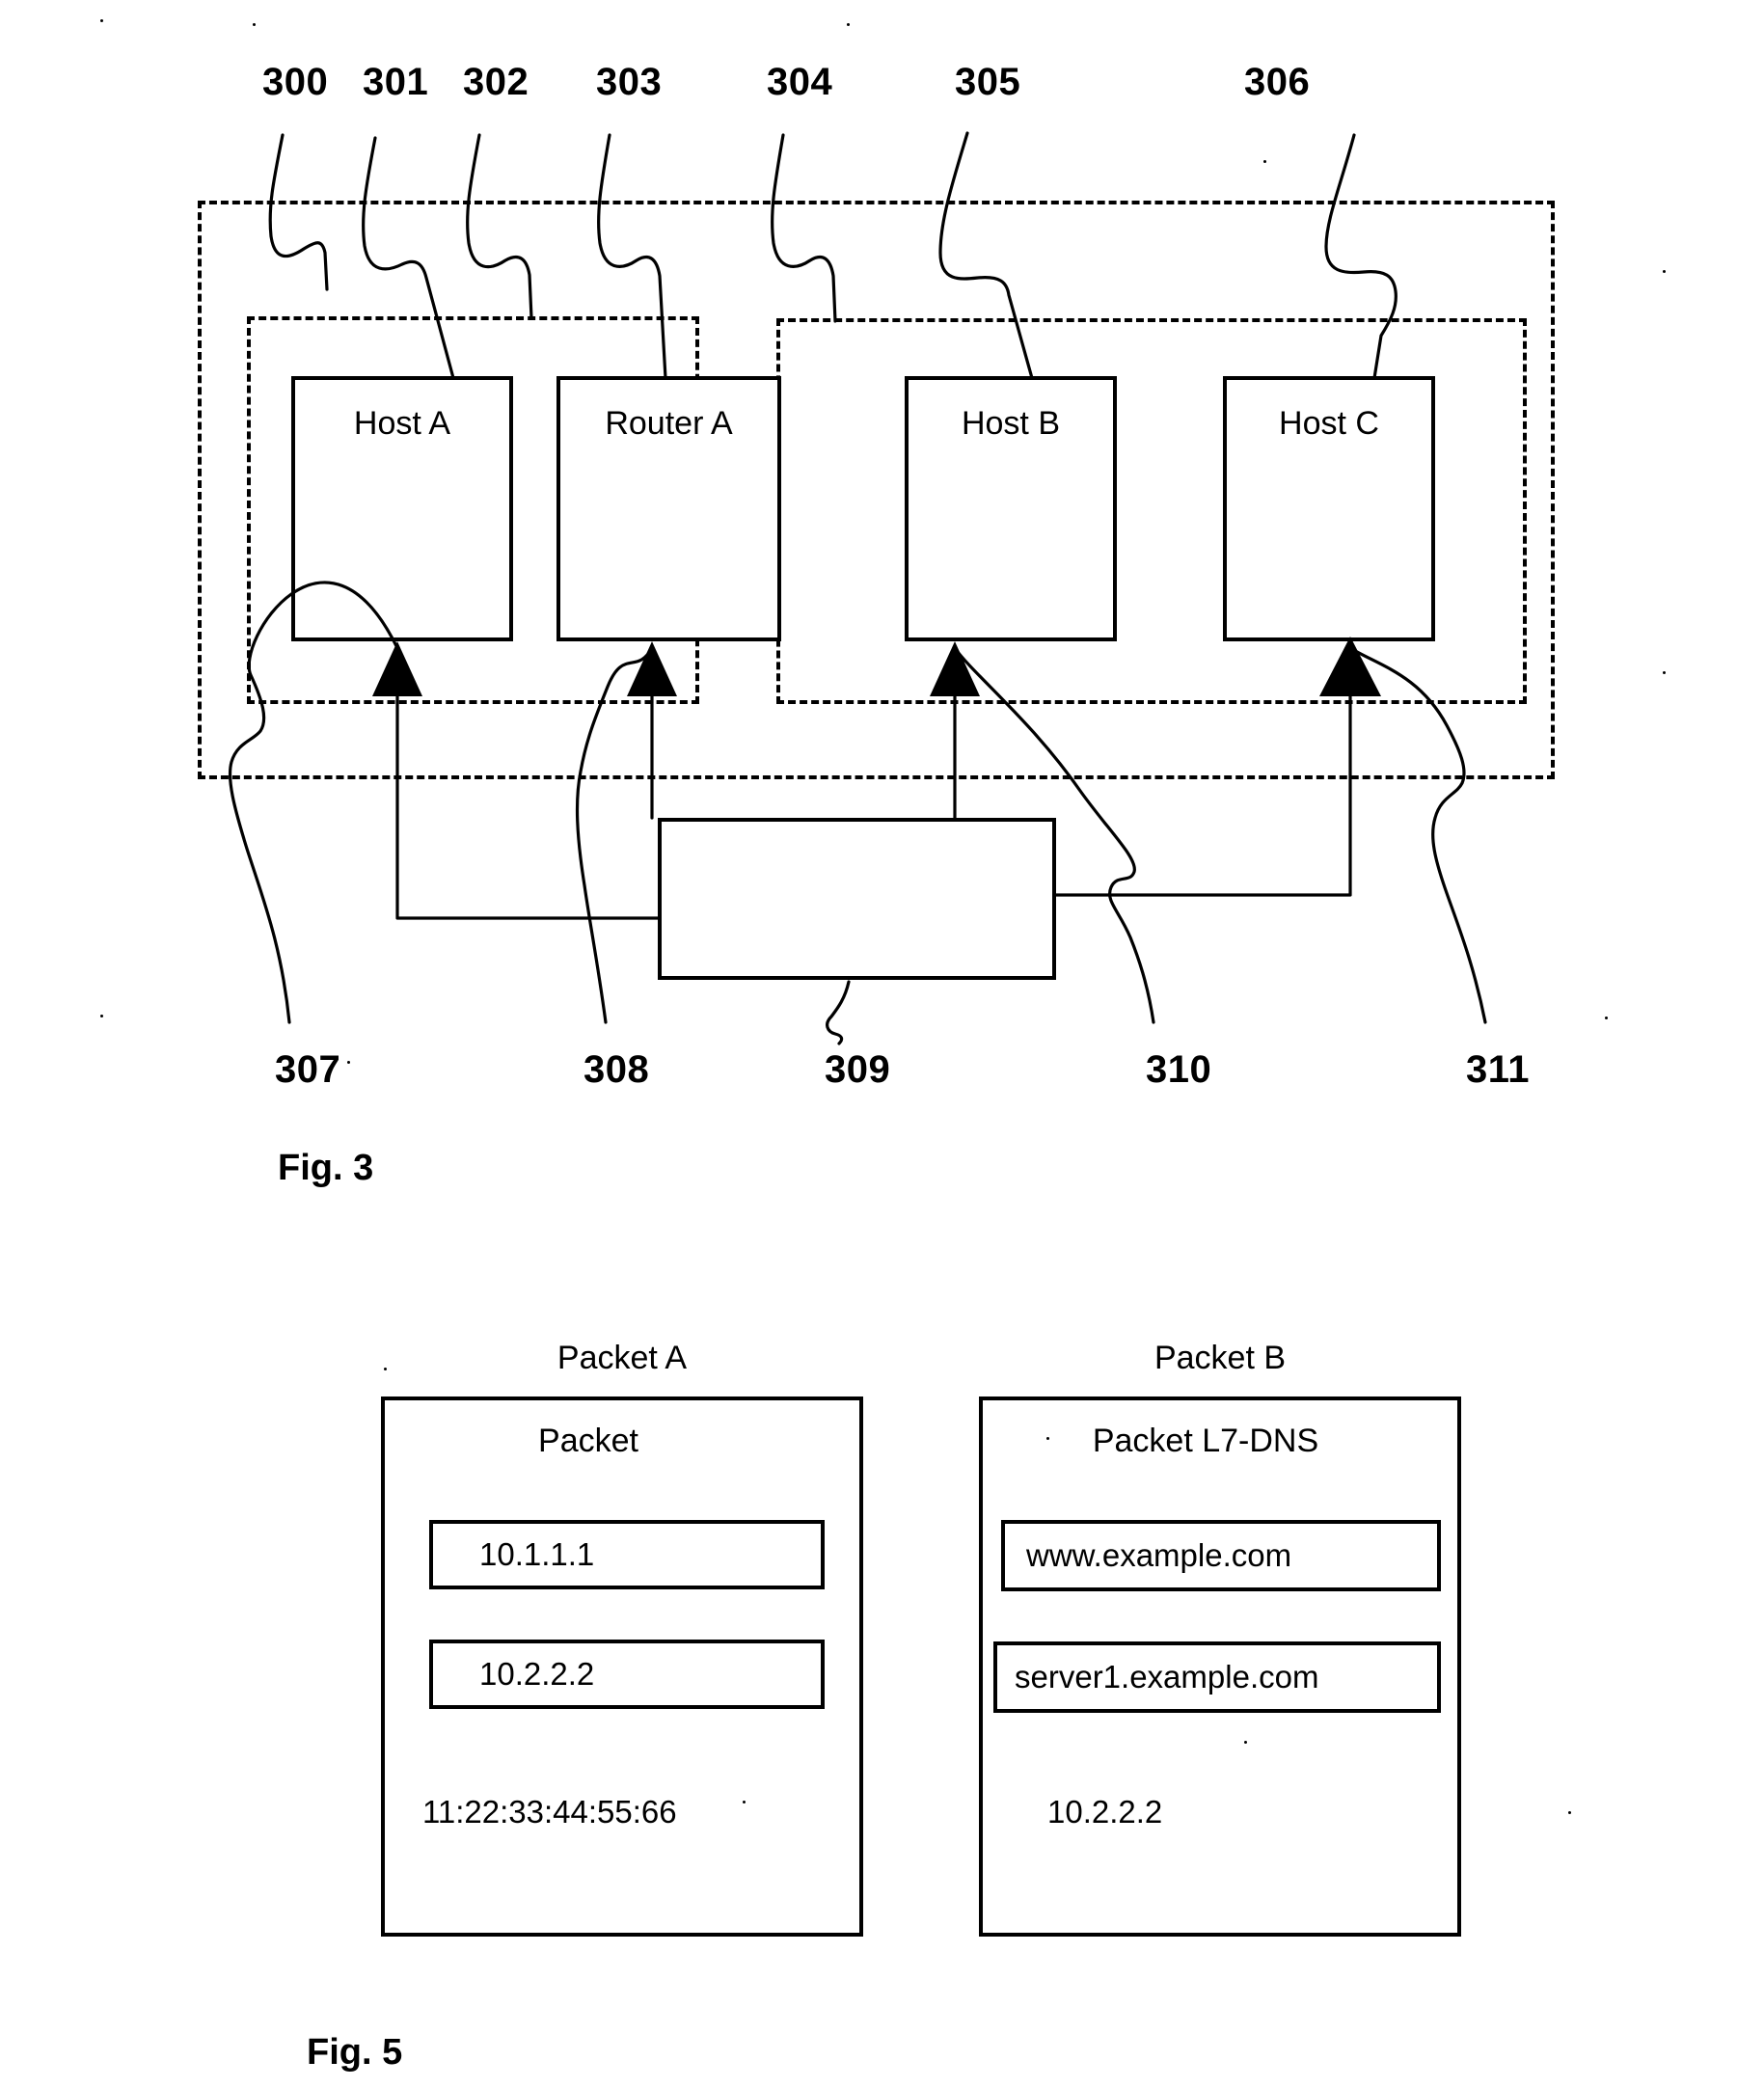  Describe the element at coordinates (308, 1069) in the screenshot. I see `ref-number-307: 307` at that location.